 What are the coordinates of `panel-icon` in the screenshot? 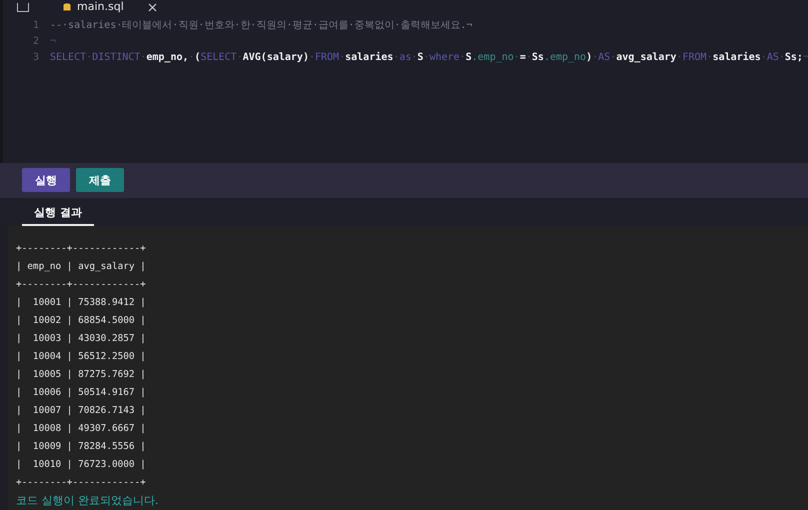 It's located at (23, 7).